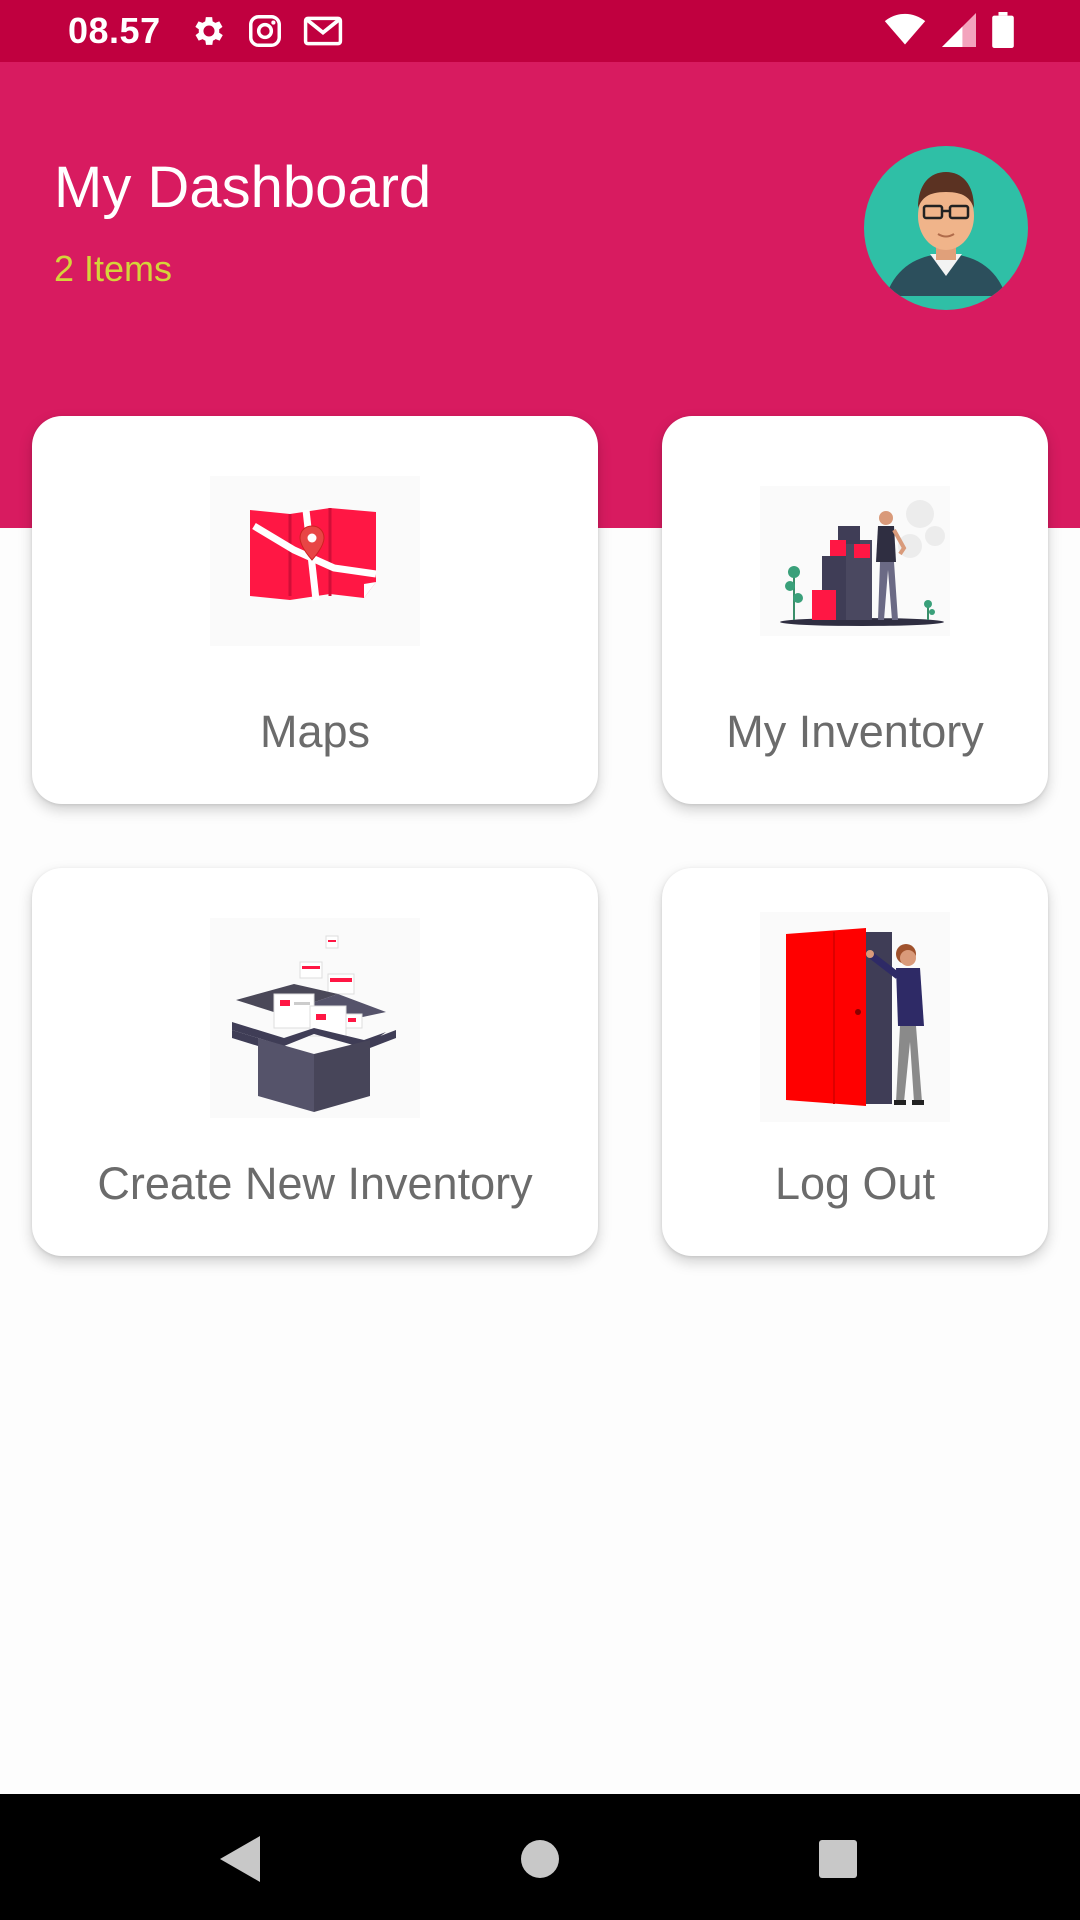  Describe the element at coordinates (855, 1017) in the screenshot. I see `door-exit-illustration-icon` at that location.